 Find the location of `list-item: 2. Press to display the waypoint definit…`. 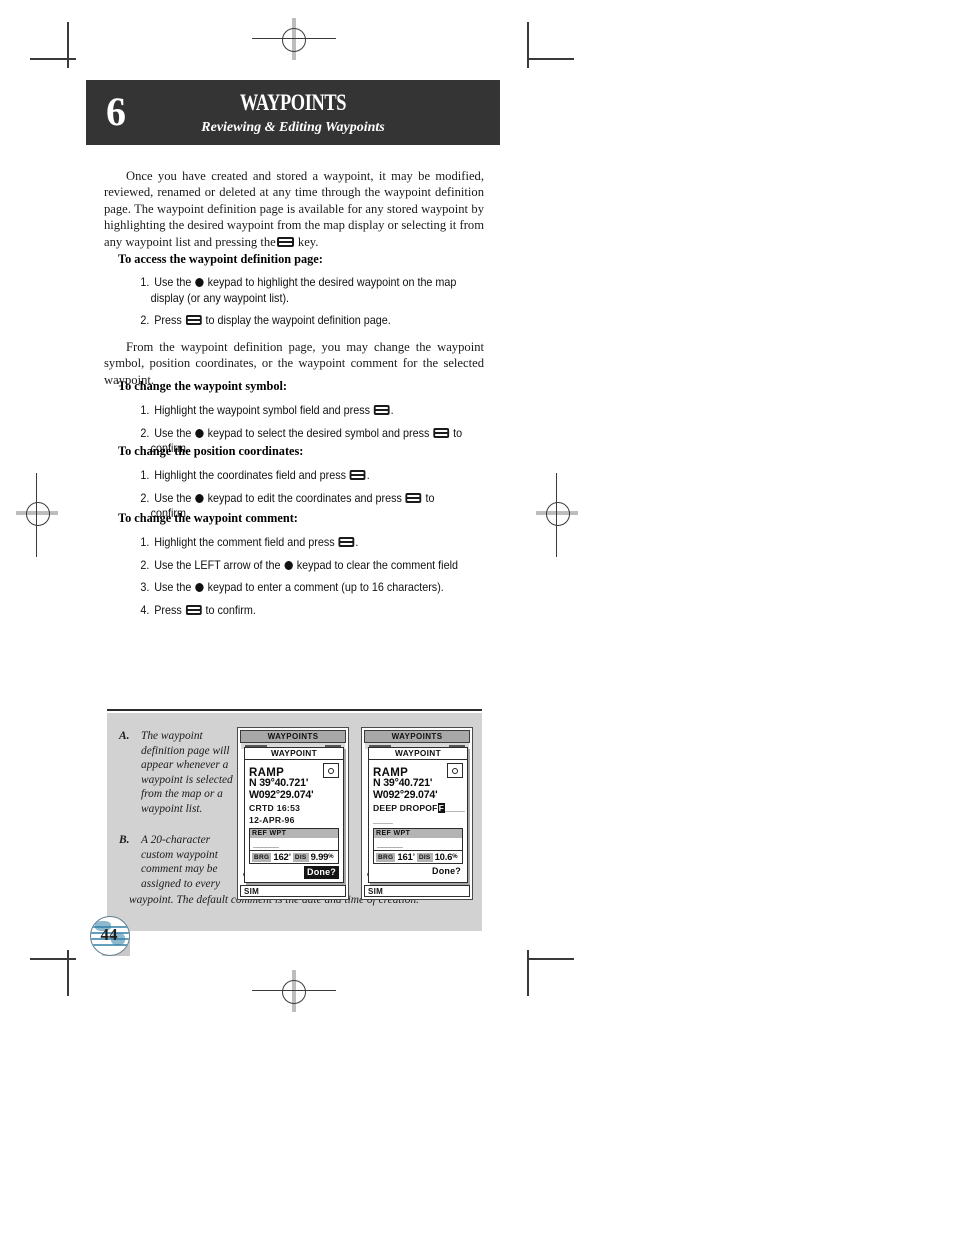

list-item: 2. Press to display the waypoint definit… is located at coordinates (298, 321).